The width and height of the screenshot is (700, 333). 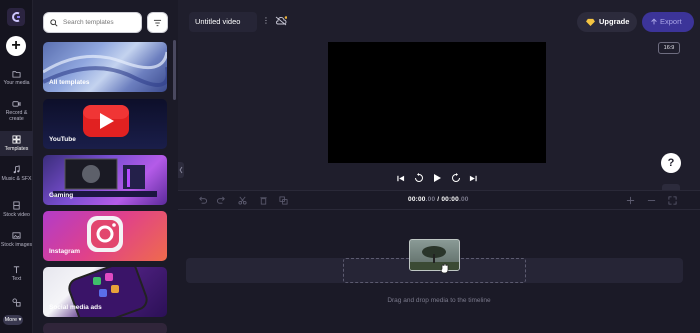 I want to click on image-icon, so click(x=16, y=235).